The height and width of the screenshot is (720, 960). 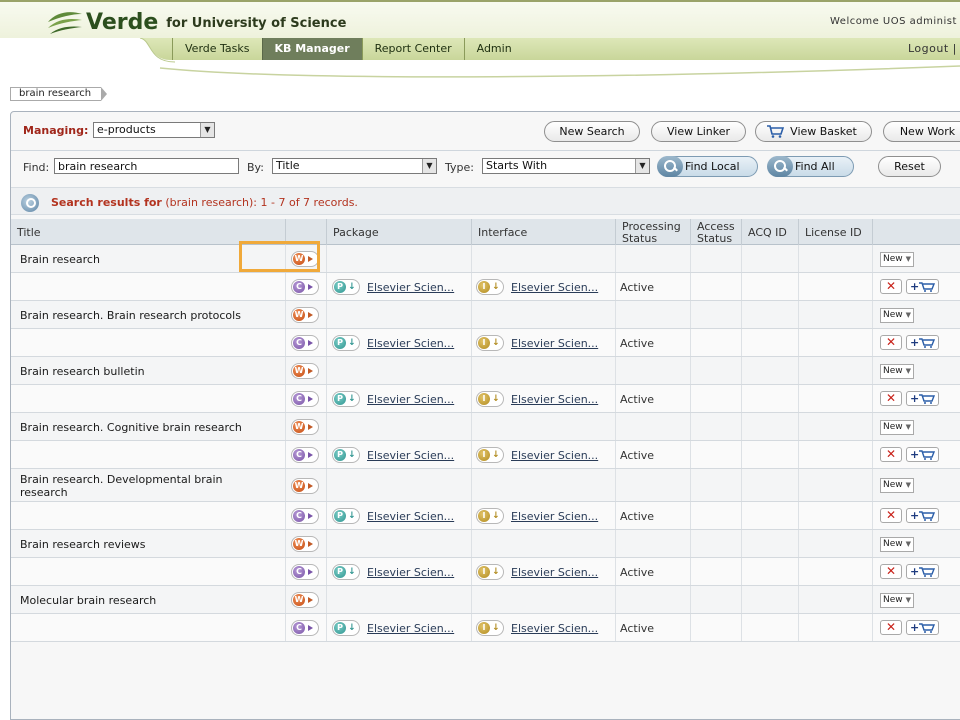 I want to click on col-package: Package, so click(x=398, y=232).